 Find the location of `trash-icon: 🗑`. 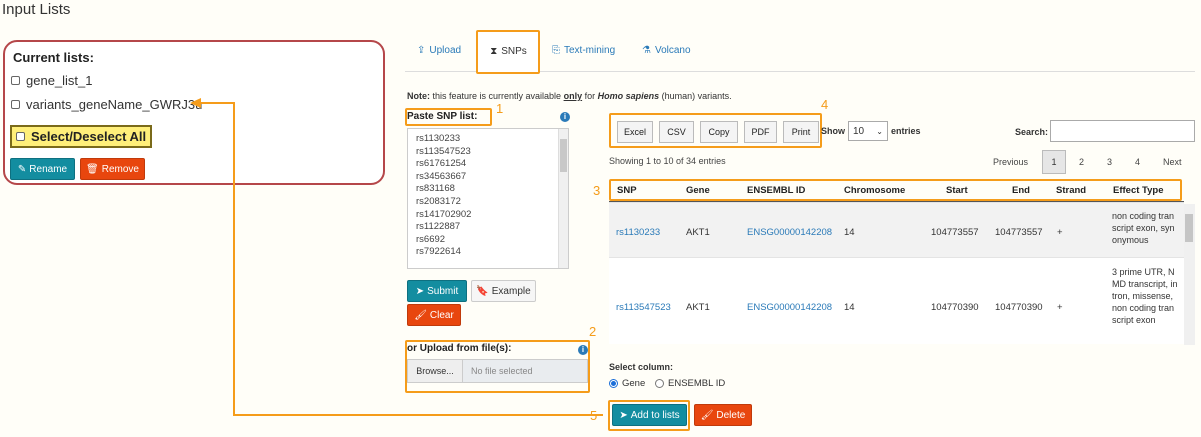

trash-icon: 🗑 is located at coordinates (92, 169).